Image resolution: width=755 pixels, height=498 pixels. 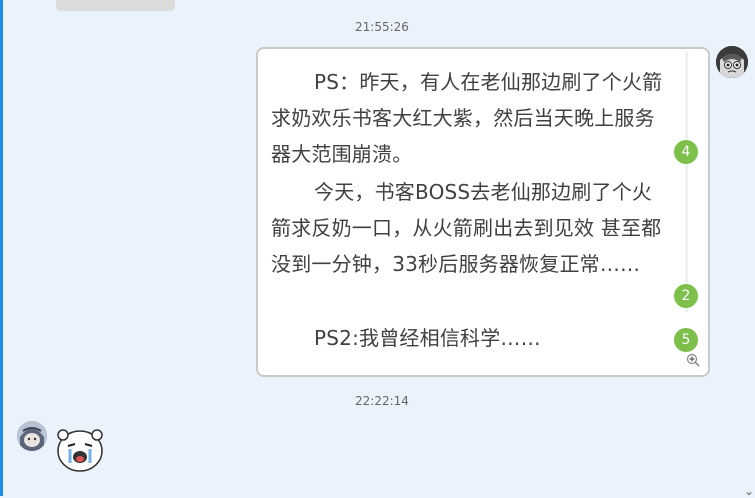 I want to click on window-left-border, so click(x=1, y=248).